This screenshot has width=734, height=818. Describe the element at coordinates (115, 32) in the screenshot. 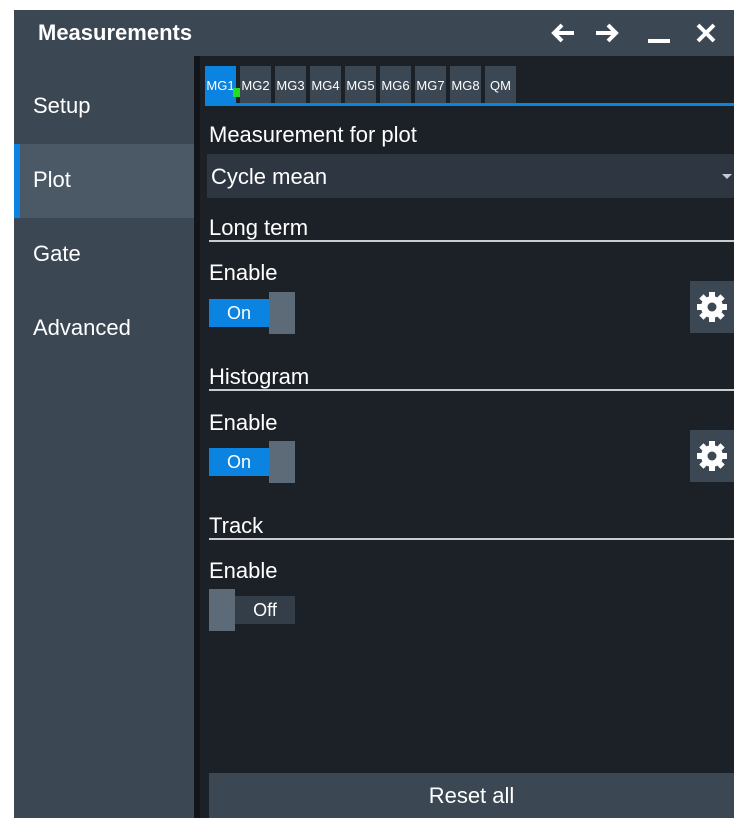

I see `dialog-title: Measurements` at that location.